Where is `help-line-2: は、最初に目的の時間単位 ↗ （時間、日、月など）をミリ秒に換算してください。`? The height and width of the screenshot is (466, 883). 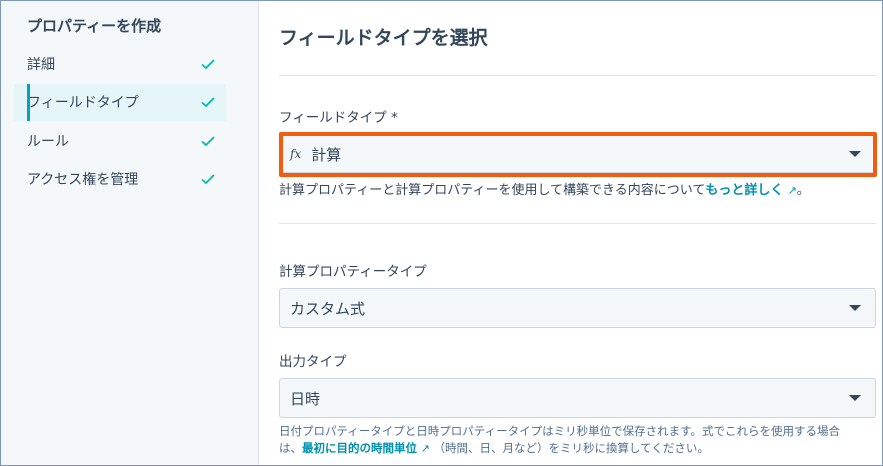 help-line-2: は、最初に目的の時間単位 ↗ （時間、日、月など）をミリ秒に換算してください。 is located at coordinates (579, 448).